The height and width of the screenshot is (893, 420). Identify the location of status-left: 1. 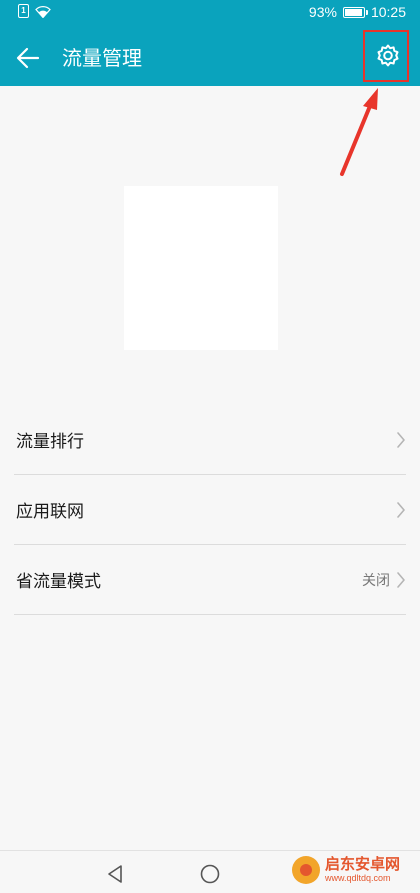
(34, 11).